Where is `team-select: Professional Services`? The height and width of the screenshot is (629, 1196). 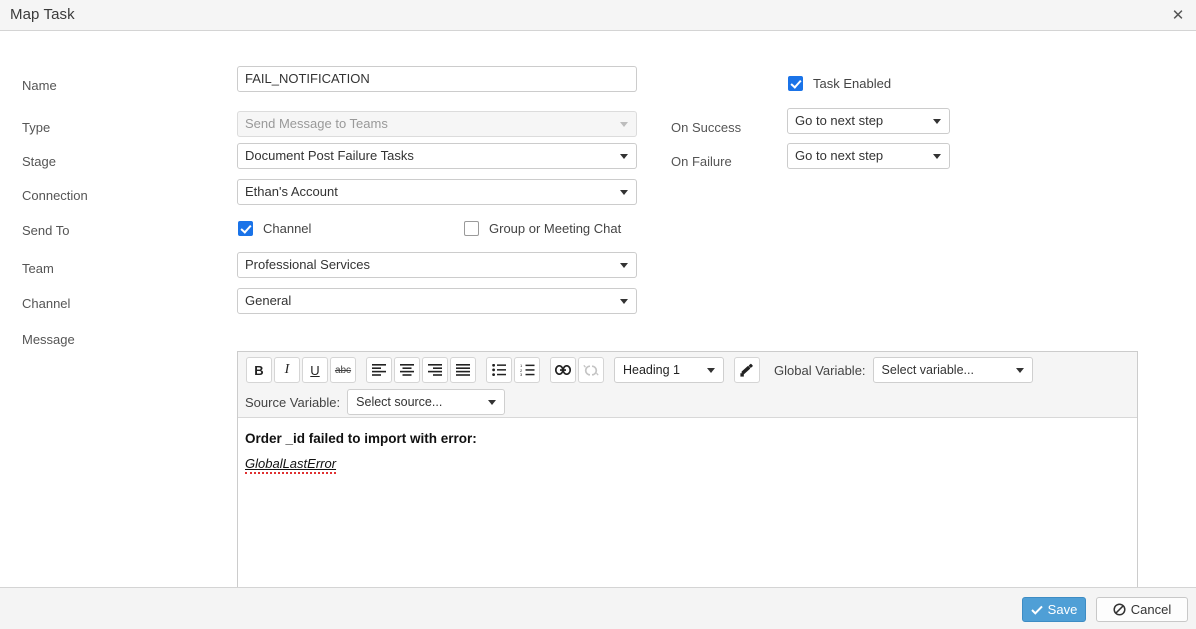 team-select: Professional Services is located at coordinates (437, 265).